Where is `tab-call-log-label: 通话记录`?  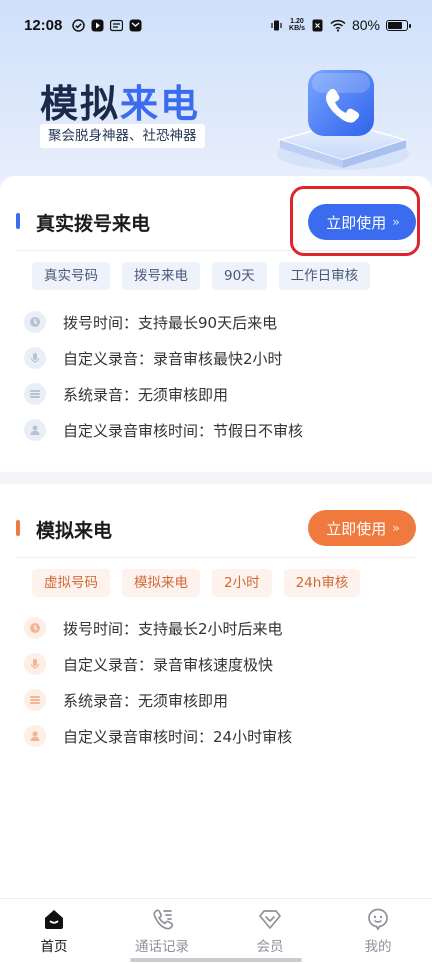 tab-call-log-label: 通话记录 is located at coordinates (162, 947).